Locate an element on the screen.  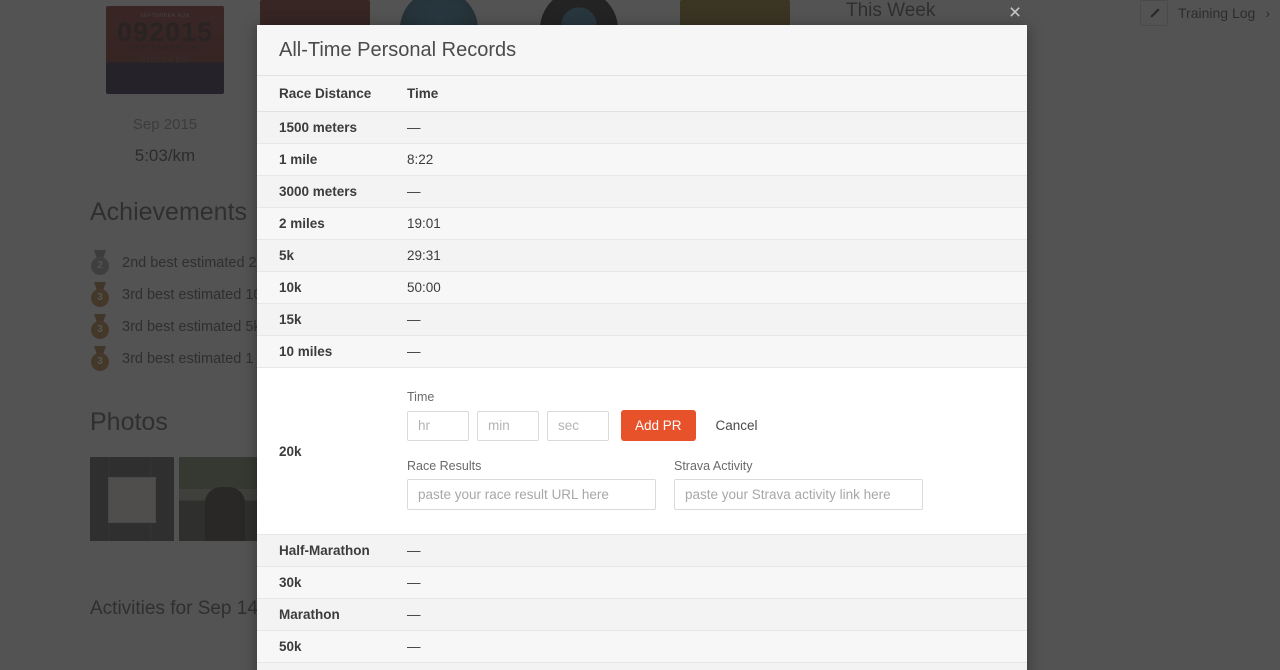
race-results-field: Race Results is located at coordinates (531, 484).